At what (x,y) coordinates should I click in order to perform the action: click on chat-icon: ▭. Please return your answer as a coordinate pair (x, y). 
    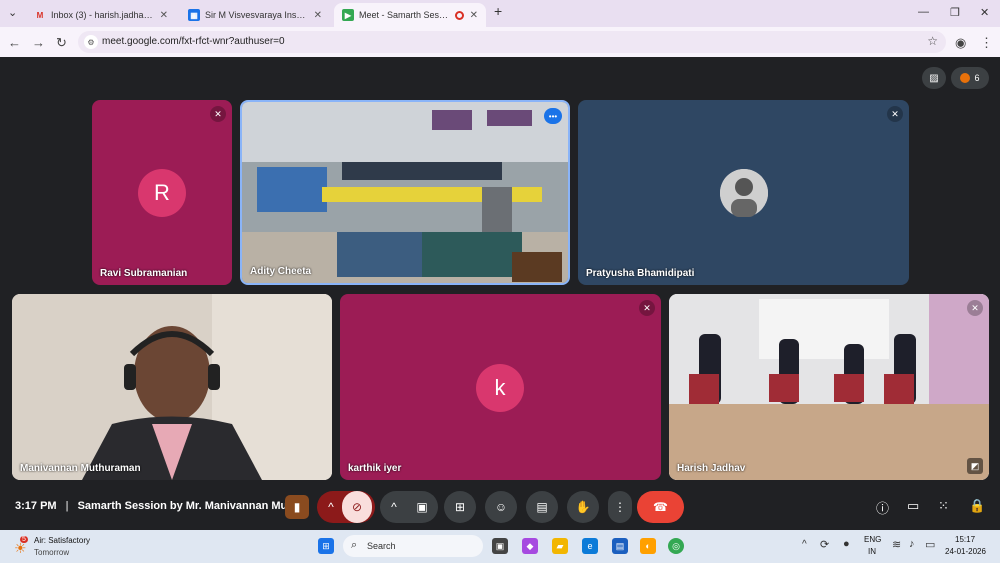
    Looking at the image, I should click on (913, 506).